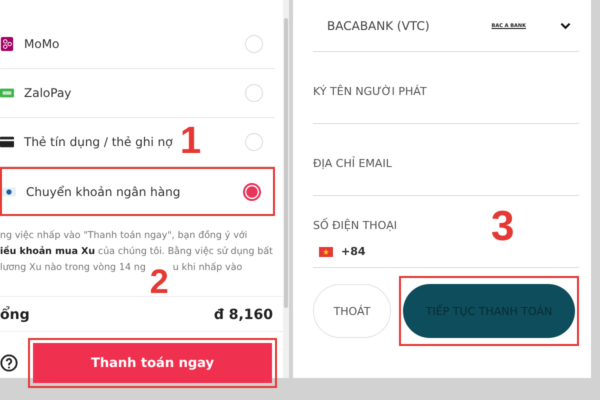 Image resolution: width=600 pixels, height=400 pixels. What do you see at coordinates (353, 251) in the screenshot?
I see `phone-code: +84` at bounding box center [353, 251].